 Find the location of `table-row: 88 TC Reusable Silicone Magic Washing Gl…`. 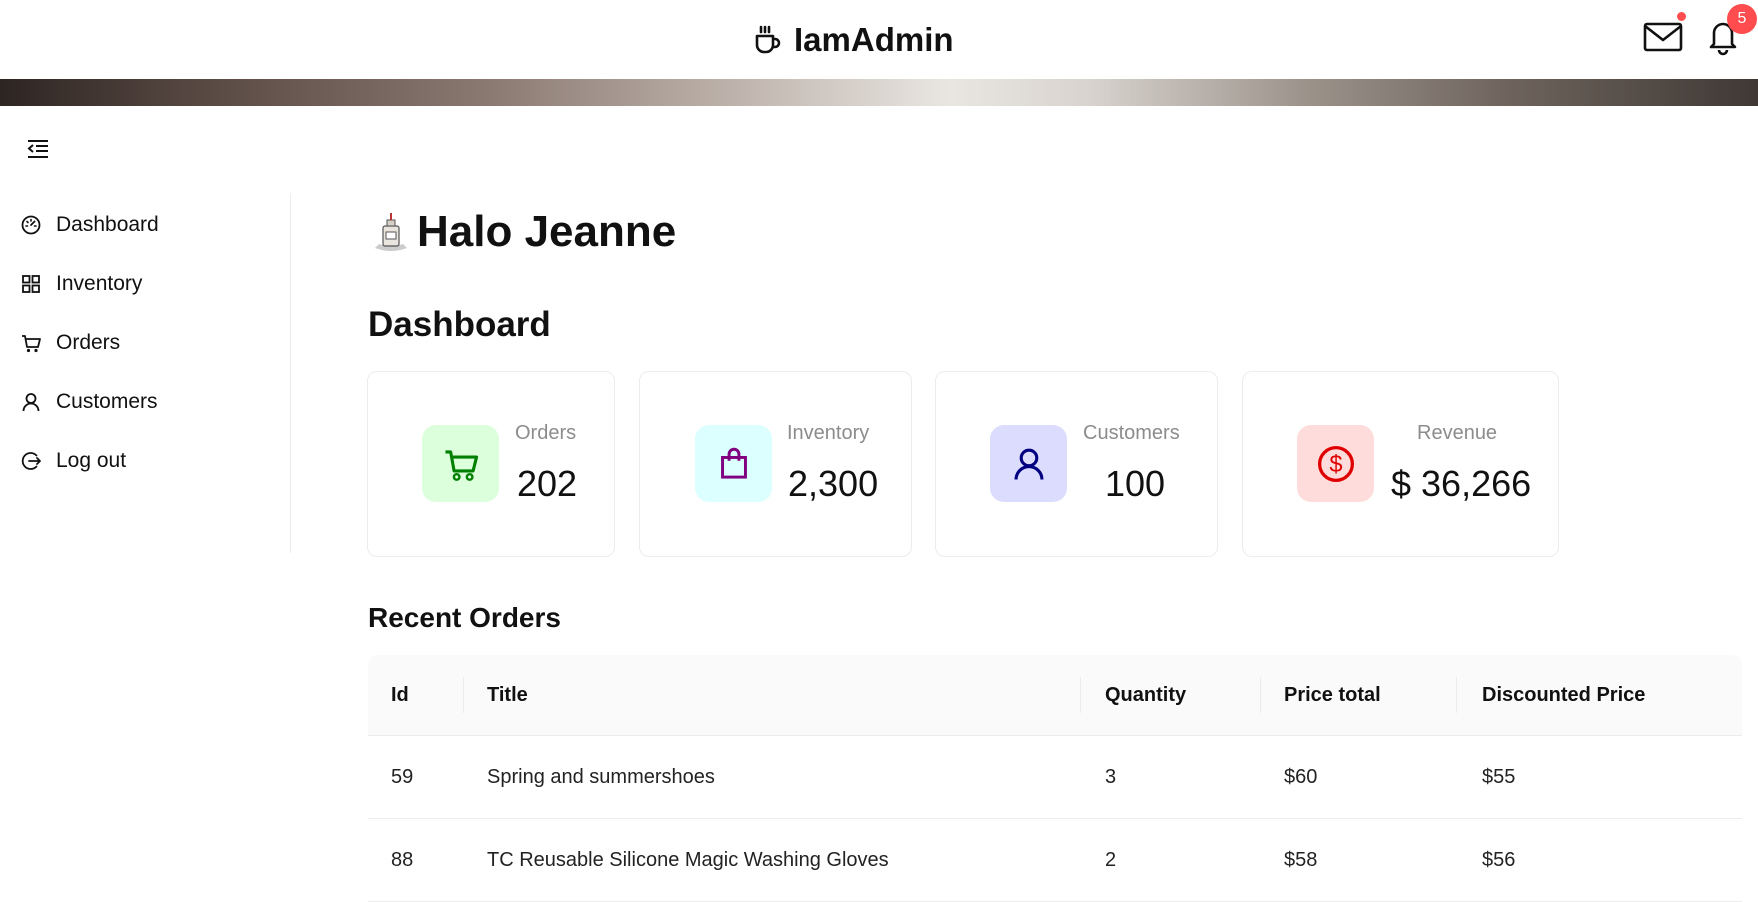

table-row: 88 TC Reusable Silicone Magic Washing Gl… is located at coordinates (1055, 860).